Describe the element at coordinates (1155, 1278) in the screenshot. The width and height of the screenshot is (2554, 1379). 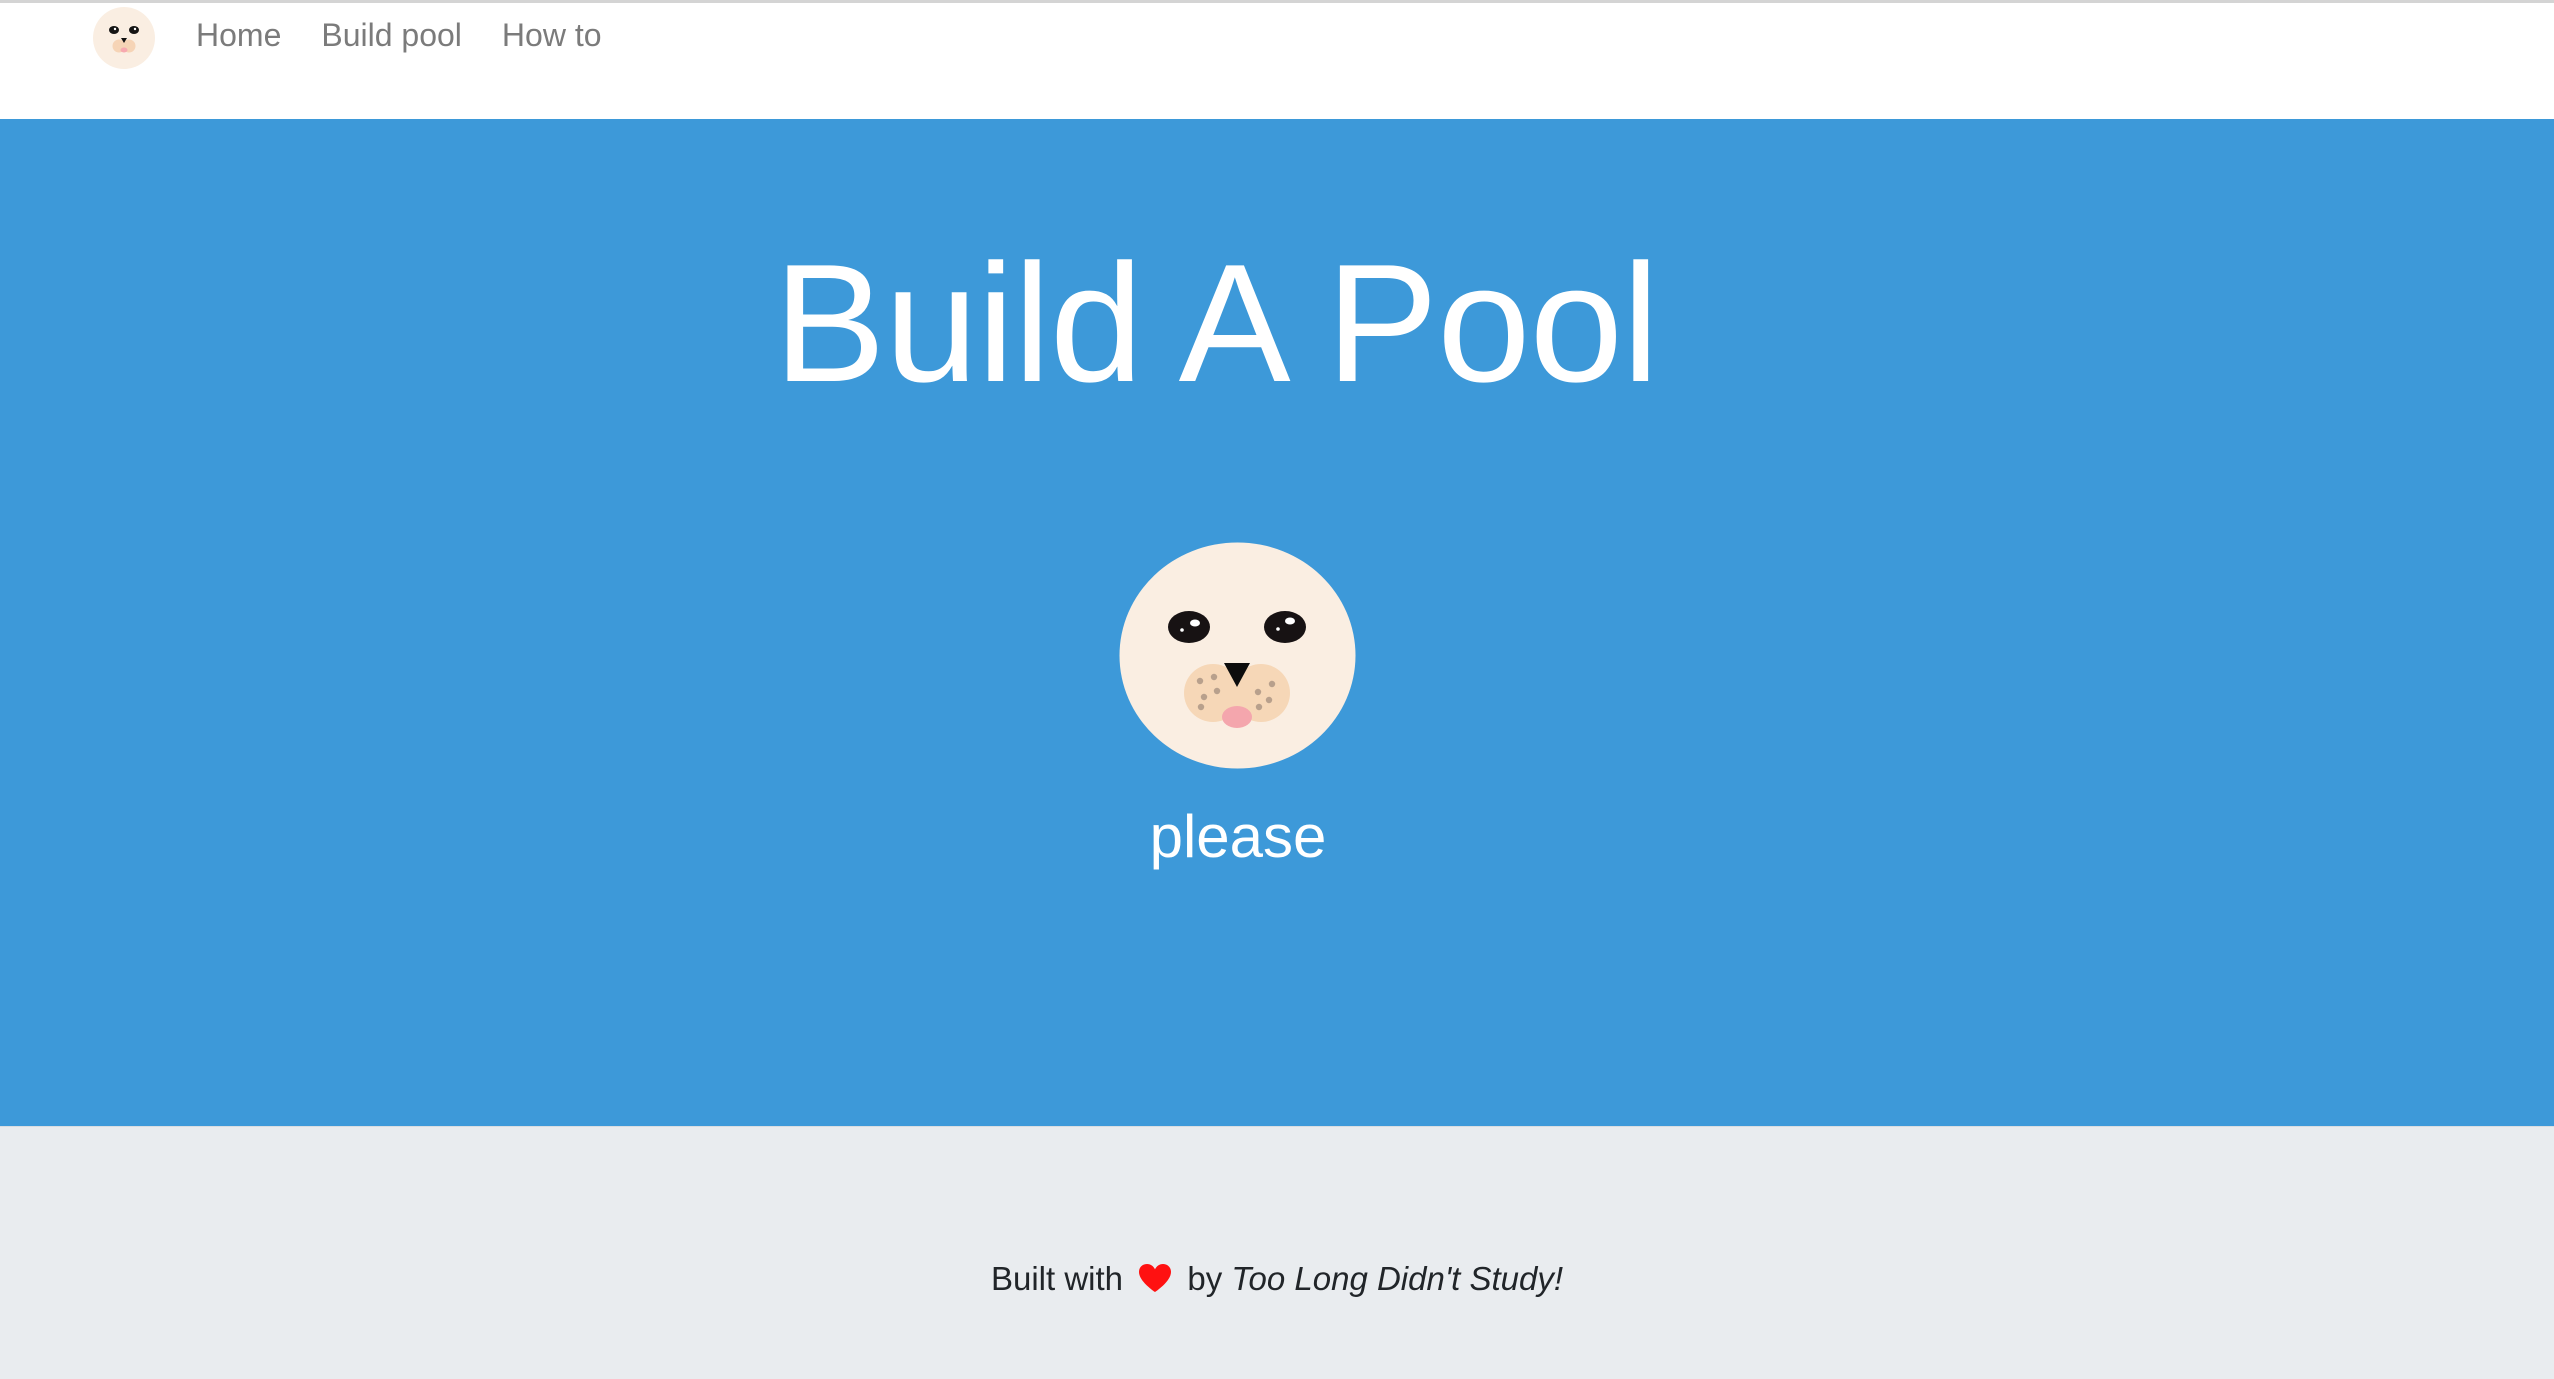
I see `heart-icon` at that location.